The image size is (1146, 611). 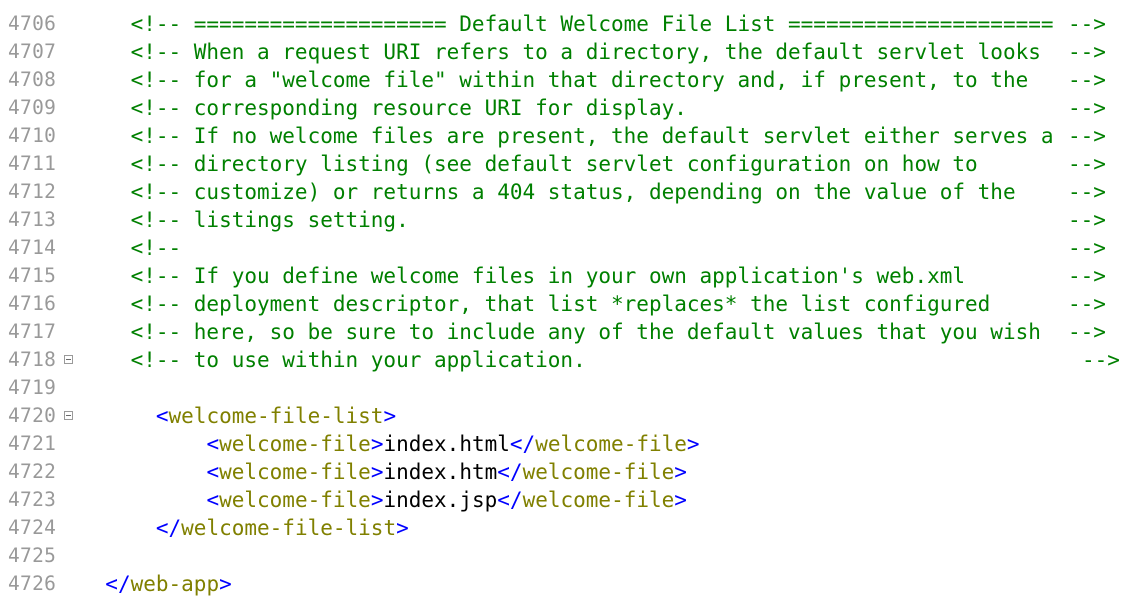 I want to click on element-text: index.htm, so click(x=440, y=472).